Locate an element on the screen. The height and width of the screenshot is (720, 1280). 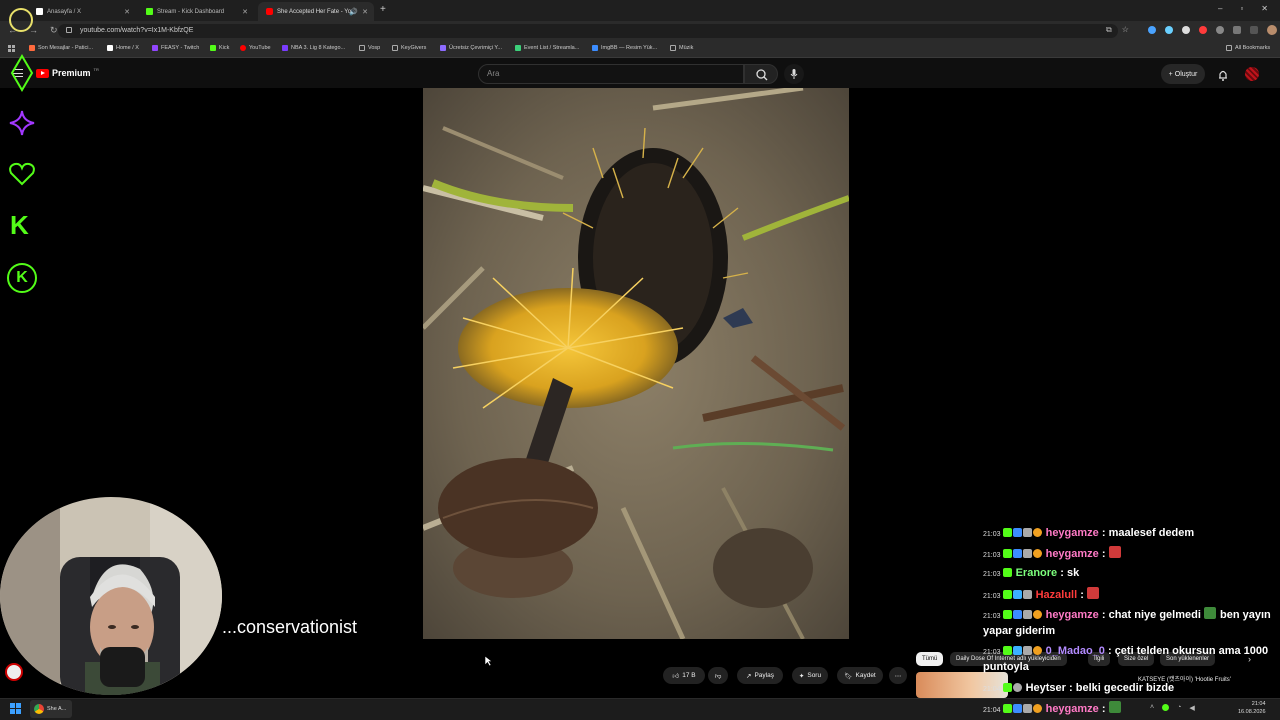
more-actions-button: ⋯ is located at coordinates (898, 675).